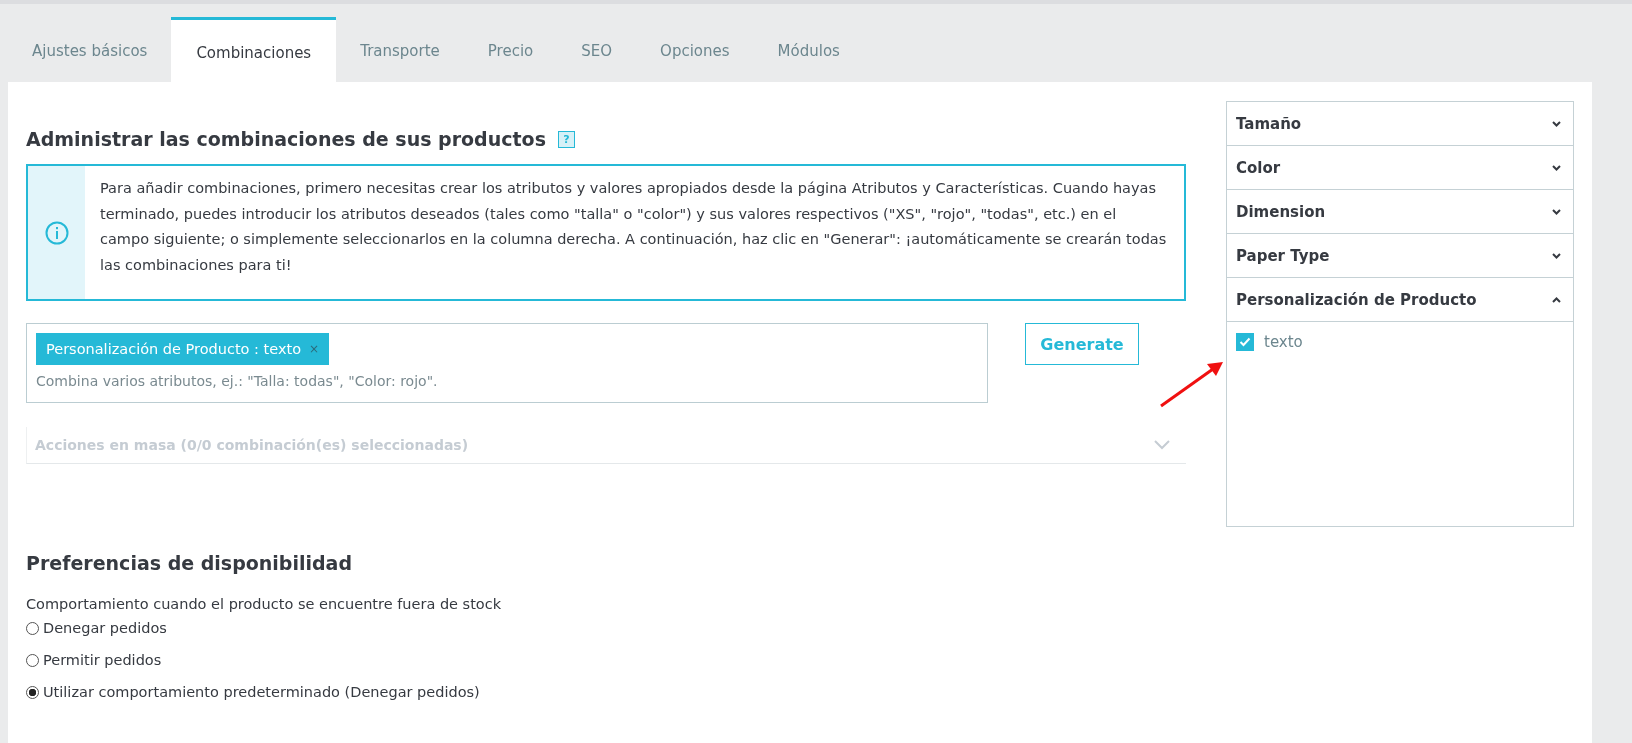  I want to click on radio-label: Denegar pedidos, so click(105, 628).